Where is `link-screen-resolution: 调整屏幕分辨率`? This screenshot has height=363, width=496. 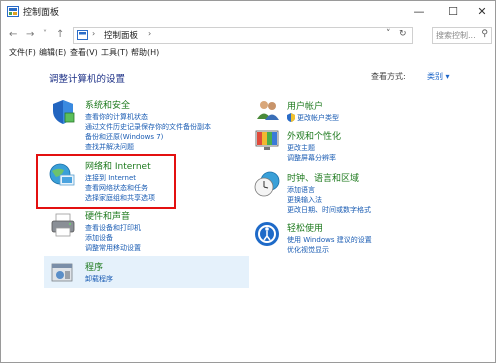 link-screen-resolution: 调整屏幕分辨率 is located at coordinates (311, 158).